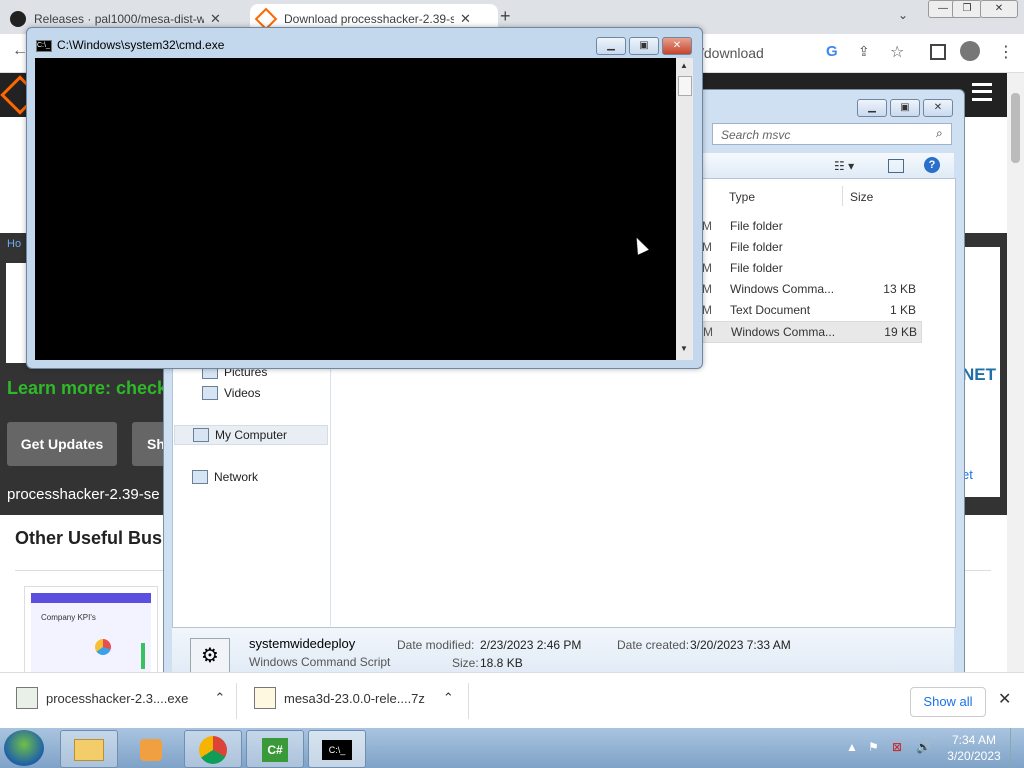 The image size is (1024, 768). I want to click on row-size: 19 KB, so click(900, 332).